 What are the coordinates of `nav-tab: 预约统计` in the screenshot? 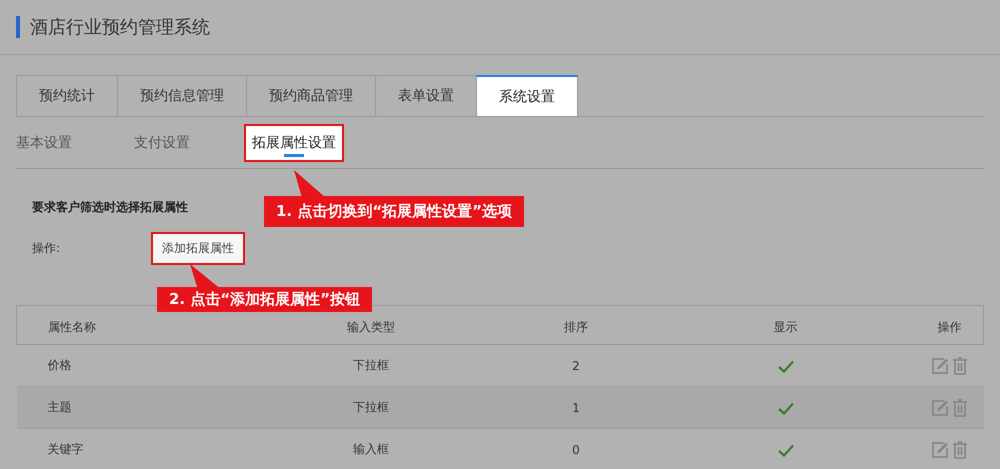 It's located at (67, 95).